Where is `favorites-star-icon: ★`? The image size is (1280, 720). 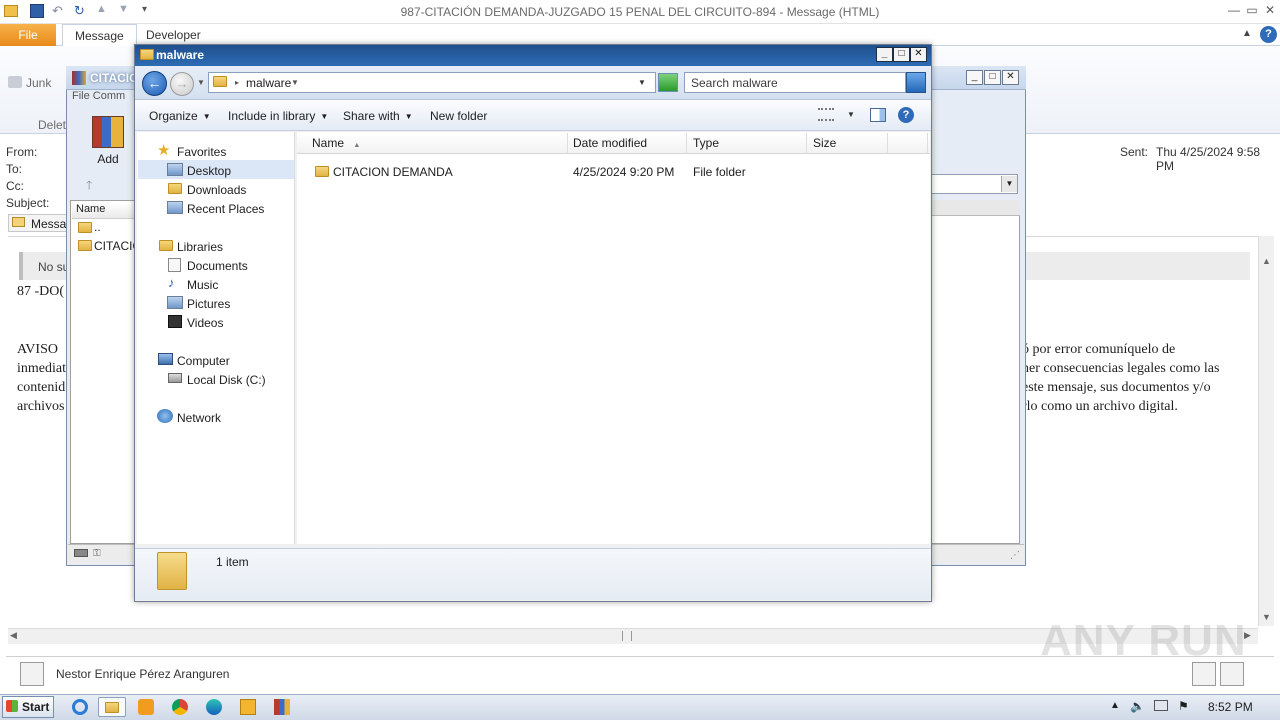 favorites-star-icon: ★ is located at coordinates (164, 150).